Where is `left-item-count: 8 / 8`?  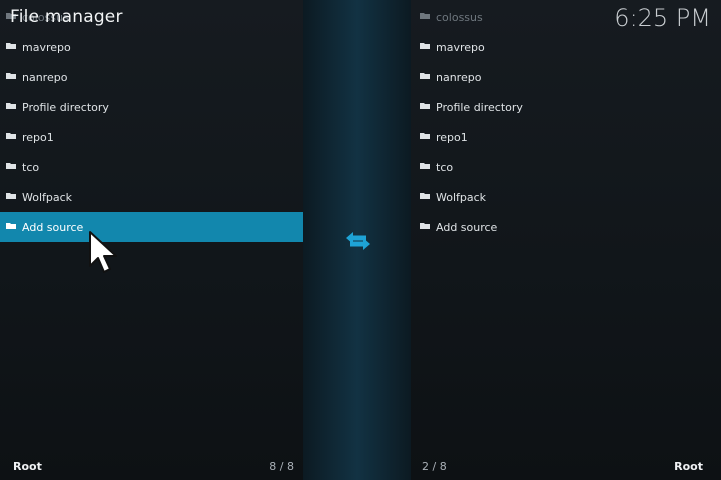
left-item-count: 8 / 8 is located at coordinates (281, 466).